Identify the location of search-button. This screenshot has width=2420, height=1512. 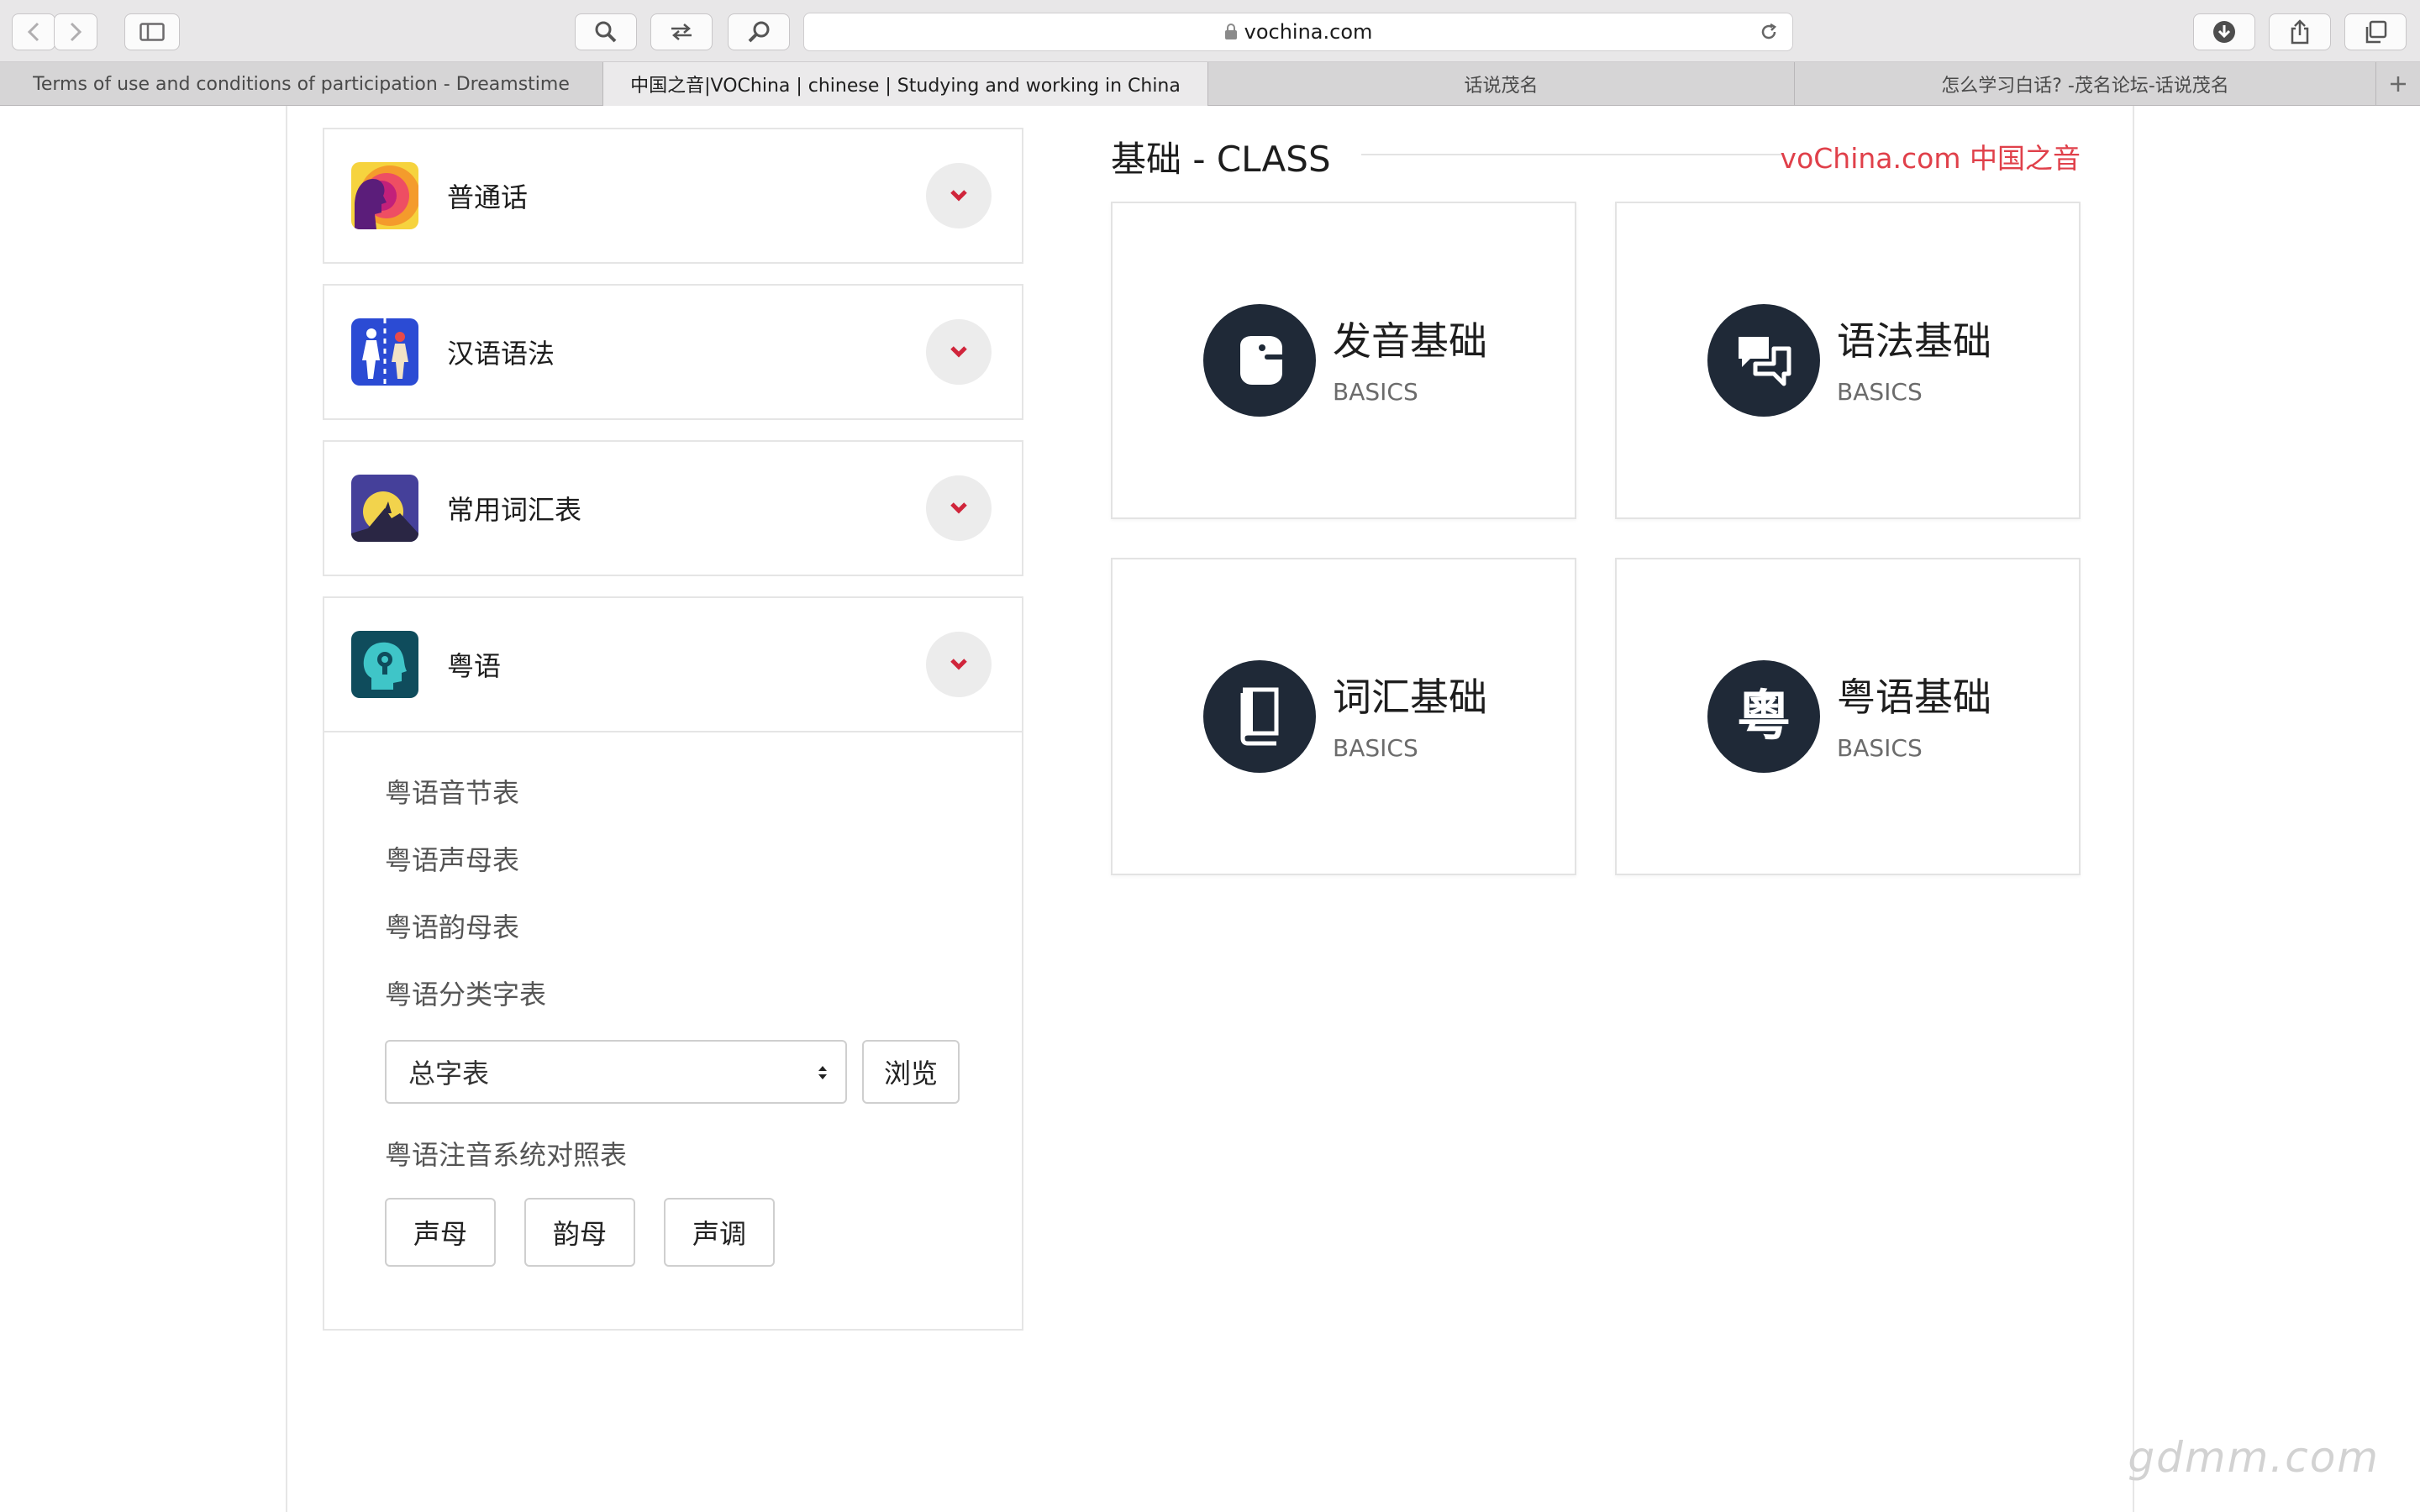
(606, 31).